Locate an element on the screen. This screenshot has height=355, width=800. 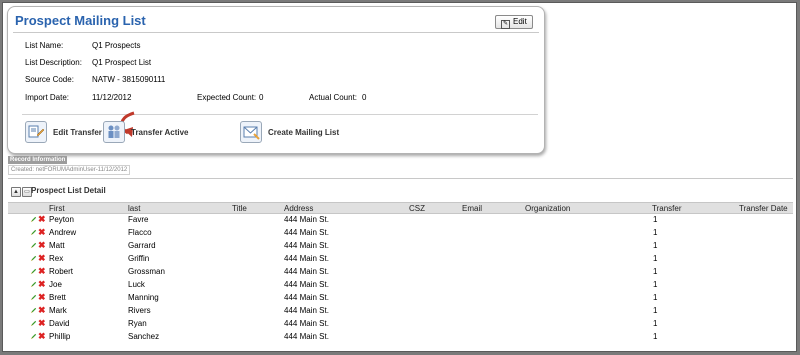
cell-last: Favre is located at coordinates (138, 219).